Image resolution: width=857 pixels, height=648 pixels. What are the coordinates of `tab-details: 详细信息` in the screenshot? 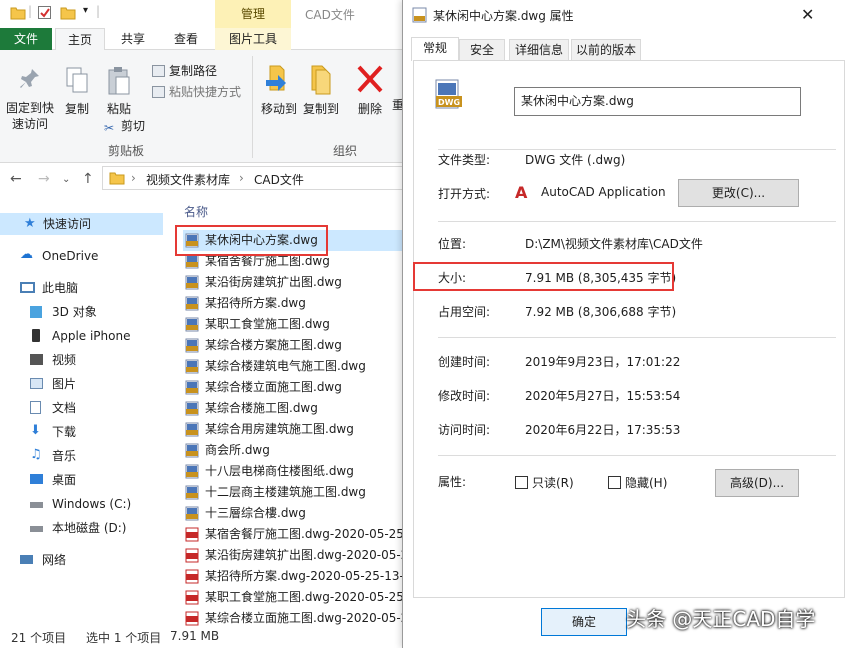 It's located at (539, 50).